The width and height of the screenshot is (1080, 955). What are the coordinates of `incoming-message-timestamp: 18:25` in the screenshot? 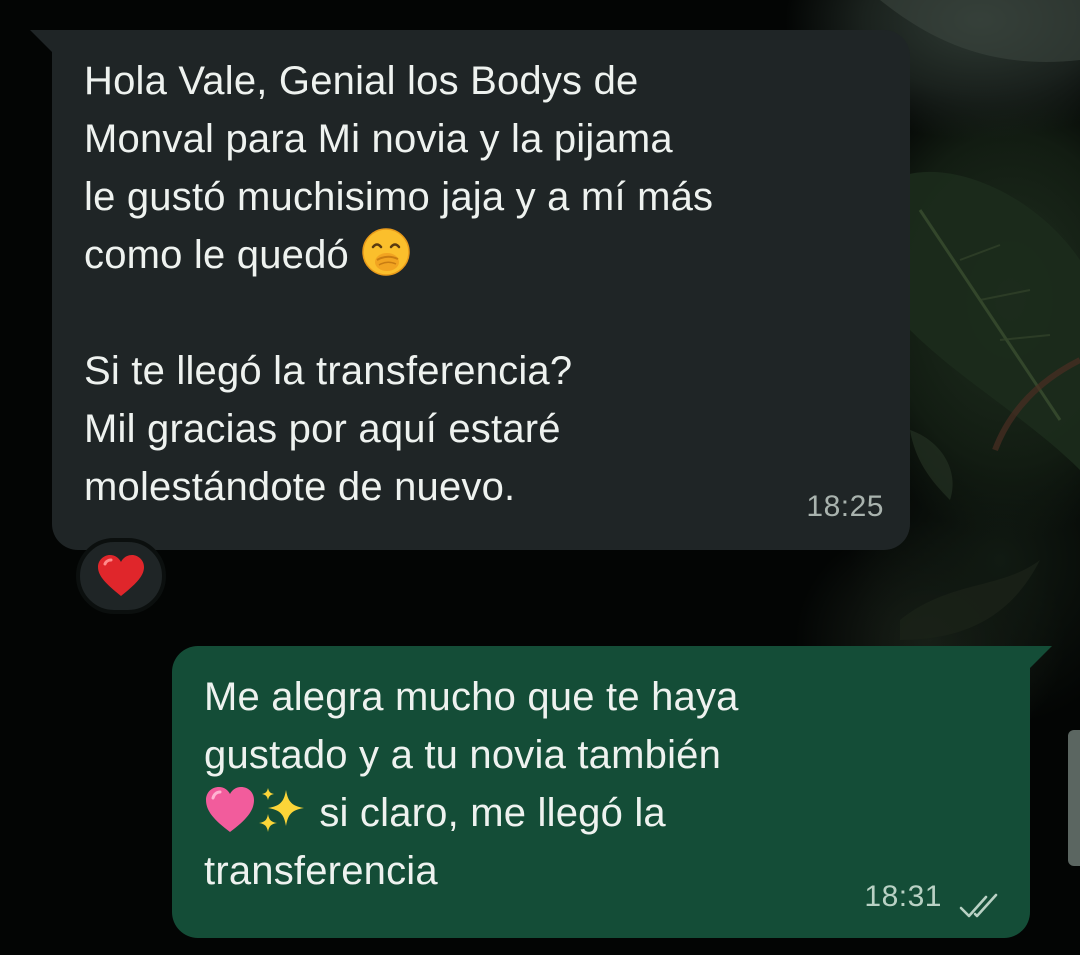 It's located at (845, 506).